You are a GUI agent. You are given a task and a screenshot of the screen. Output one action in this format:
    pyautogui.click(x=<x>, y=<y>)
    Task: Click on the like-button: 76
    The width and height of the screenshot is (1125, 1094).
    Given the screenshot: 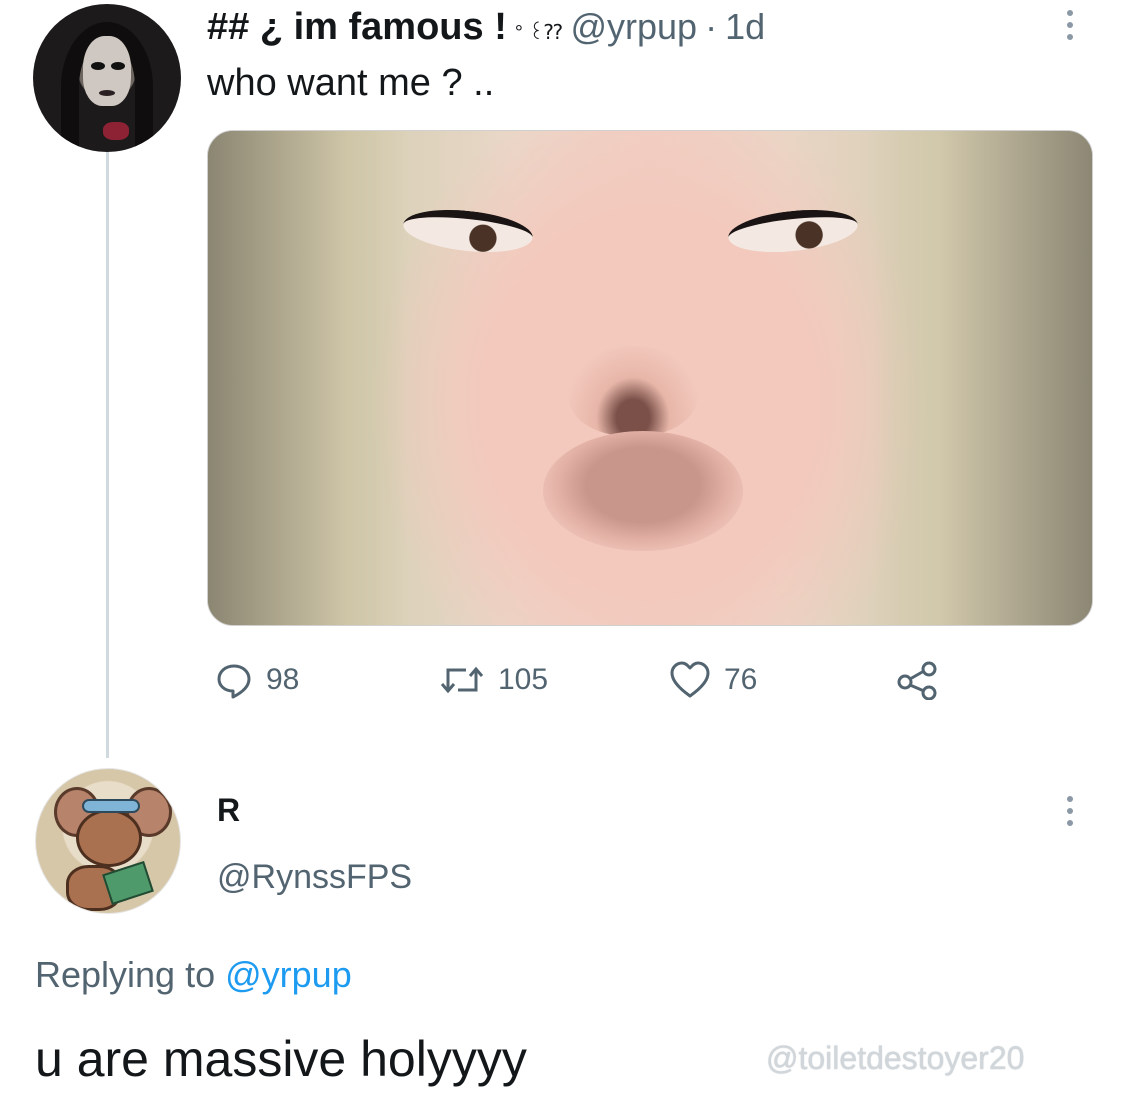 What is the action you would take?
    pyautogui.click(x=712, y=680)
    